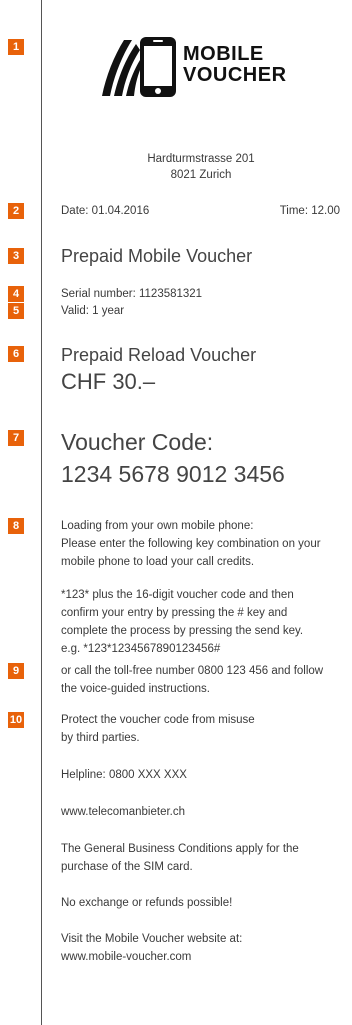 Image resolution: width=352 pixels, height=1025 pixels. Describe the element at coordinates (159, 355) in the screenshot. I see `reload-label: Prepaid Reload Voucher` at that location.